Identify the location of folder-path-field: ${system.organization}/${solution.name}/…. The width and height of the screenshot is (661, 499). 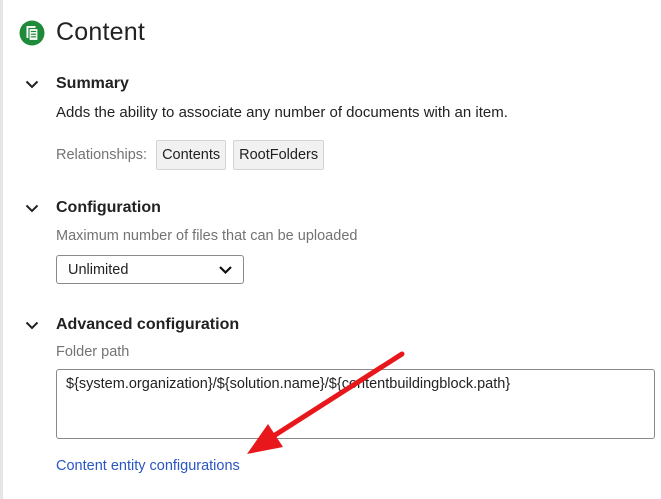
(355, 404).